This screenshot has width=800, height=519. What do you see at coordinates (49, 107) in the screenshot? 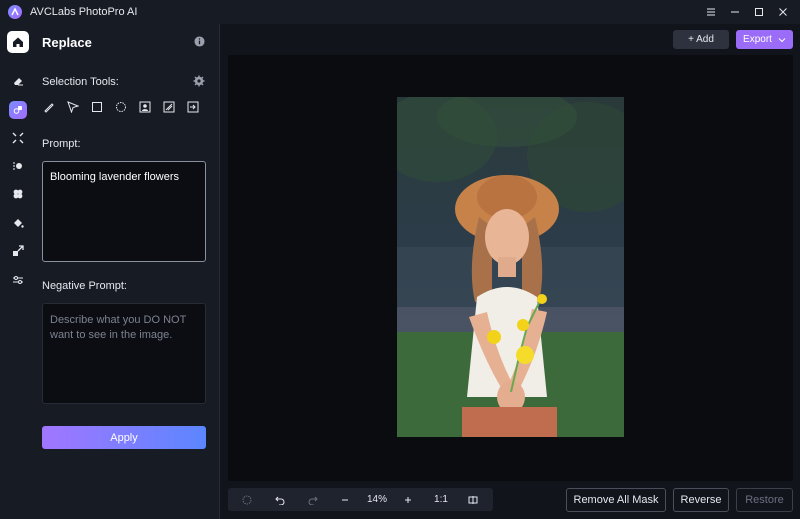
I see `brush-icon` at bounding box center [49, 107].